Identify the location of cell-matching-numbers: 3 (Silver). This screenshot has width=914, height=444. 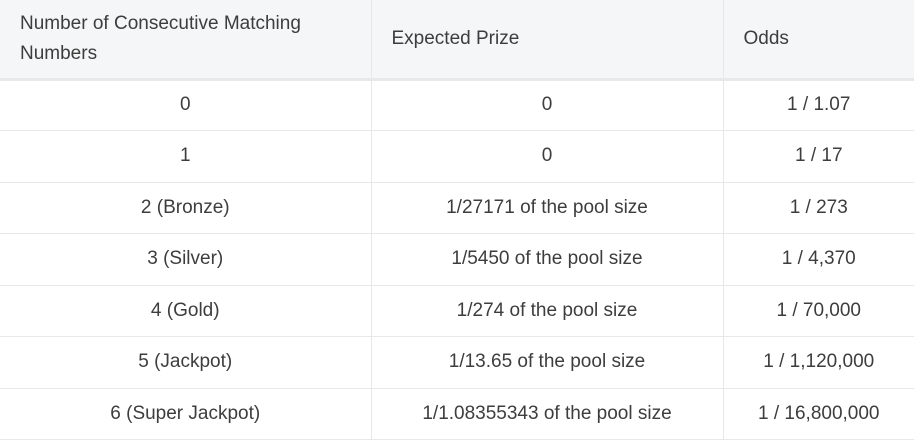
(185, 259).